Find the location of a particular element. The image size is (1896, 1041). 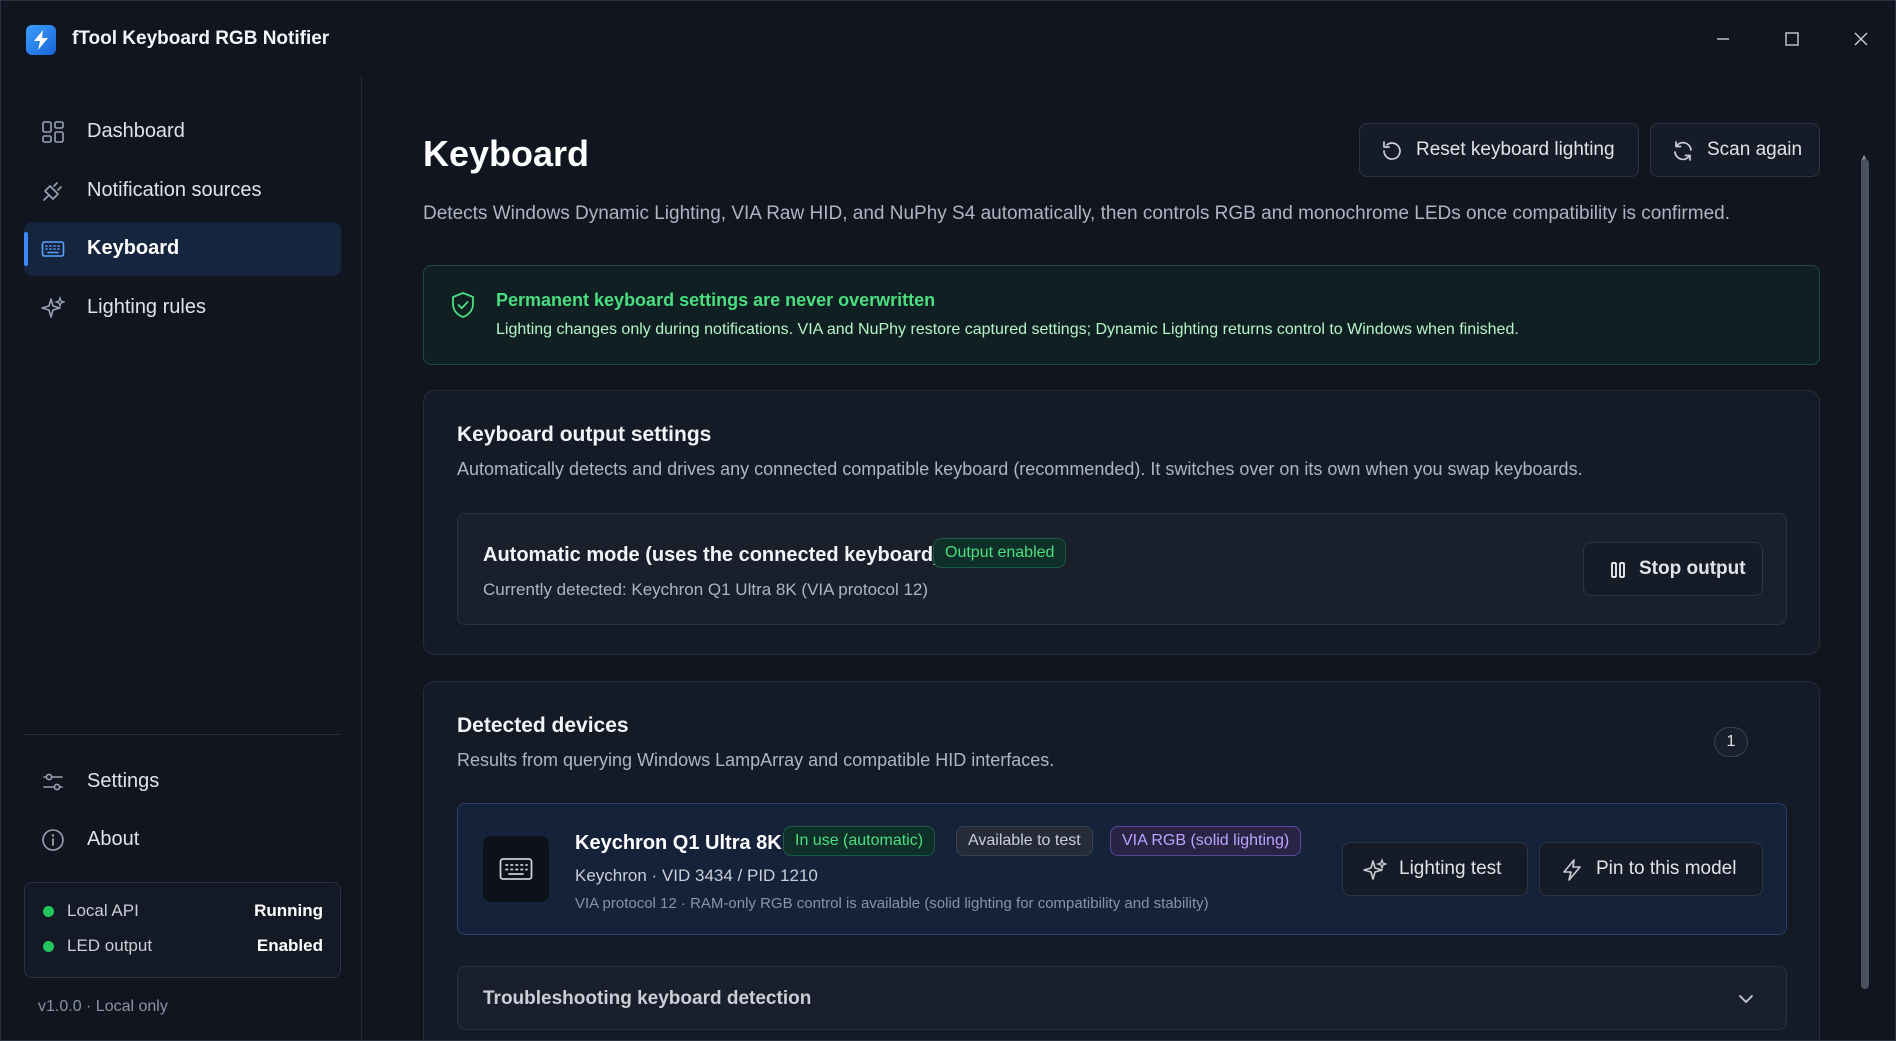

pin-to-this-model-button: Pin to this model is located at coordinates (1651, 869).